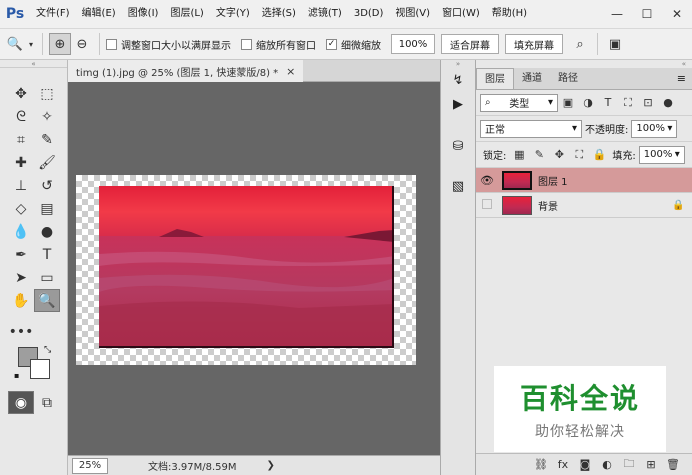  What do you see at coordinates (21, 139) in the screenshot?
I see `crop-tool-icon: ⌗` at bounding box center [21, 139].